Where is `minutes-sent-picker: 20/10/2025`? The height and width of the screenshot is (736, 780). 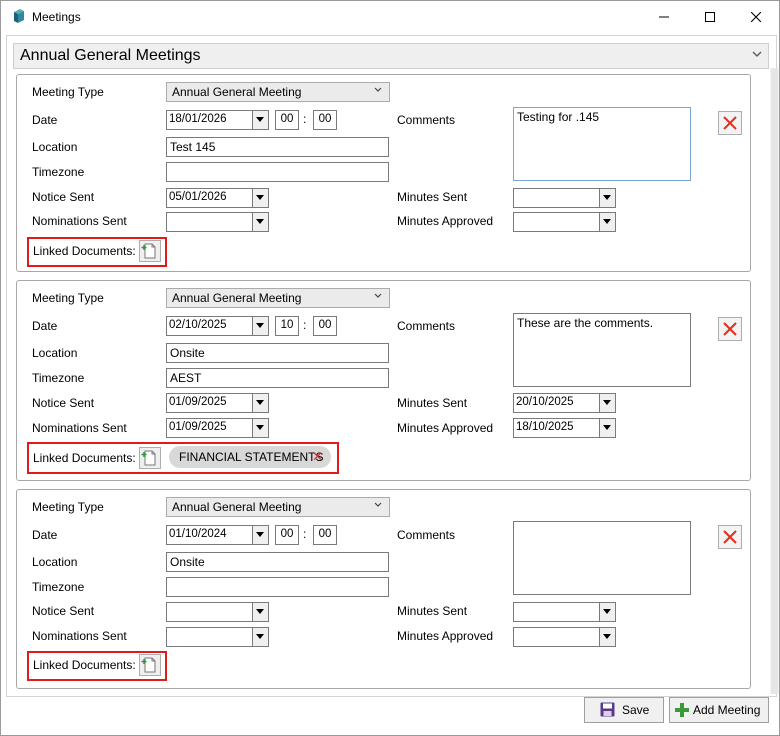
minutes-sent-picker: 20/10/2025 is located at coordinates (564, 403).